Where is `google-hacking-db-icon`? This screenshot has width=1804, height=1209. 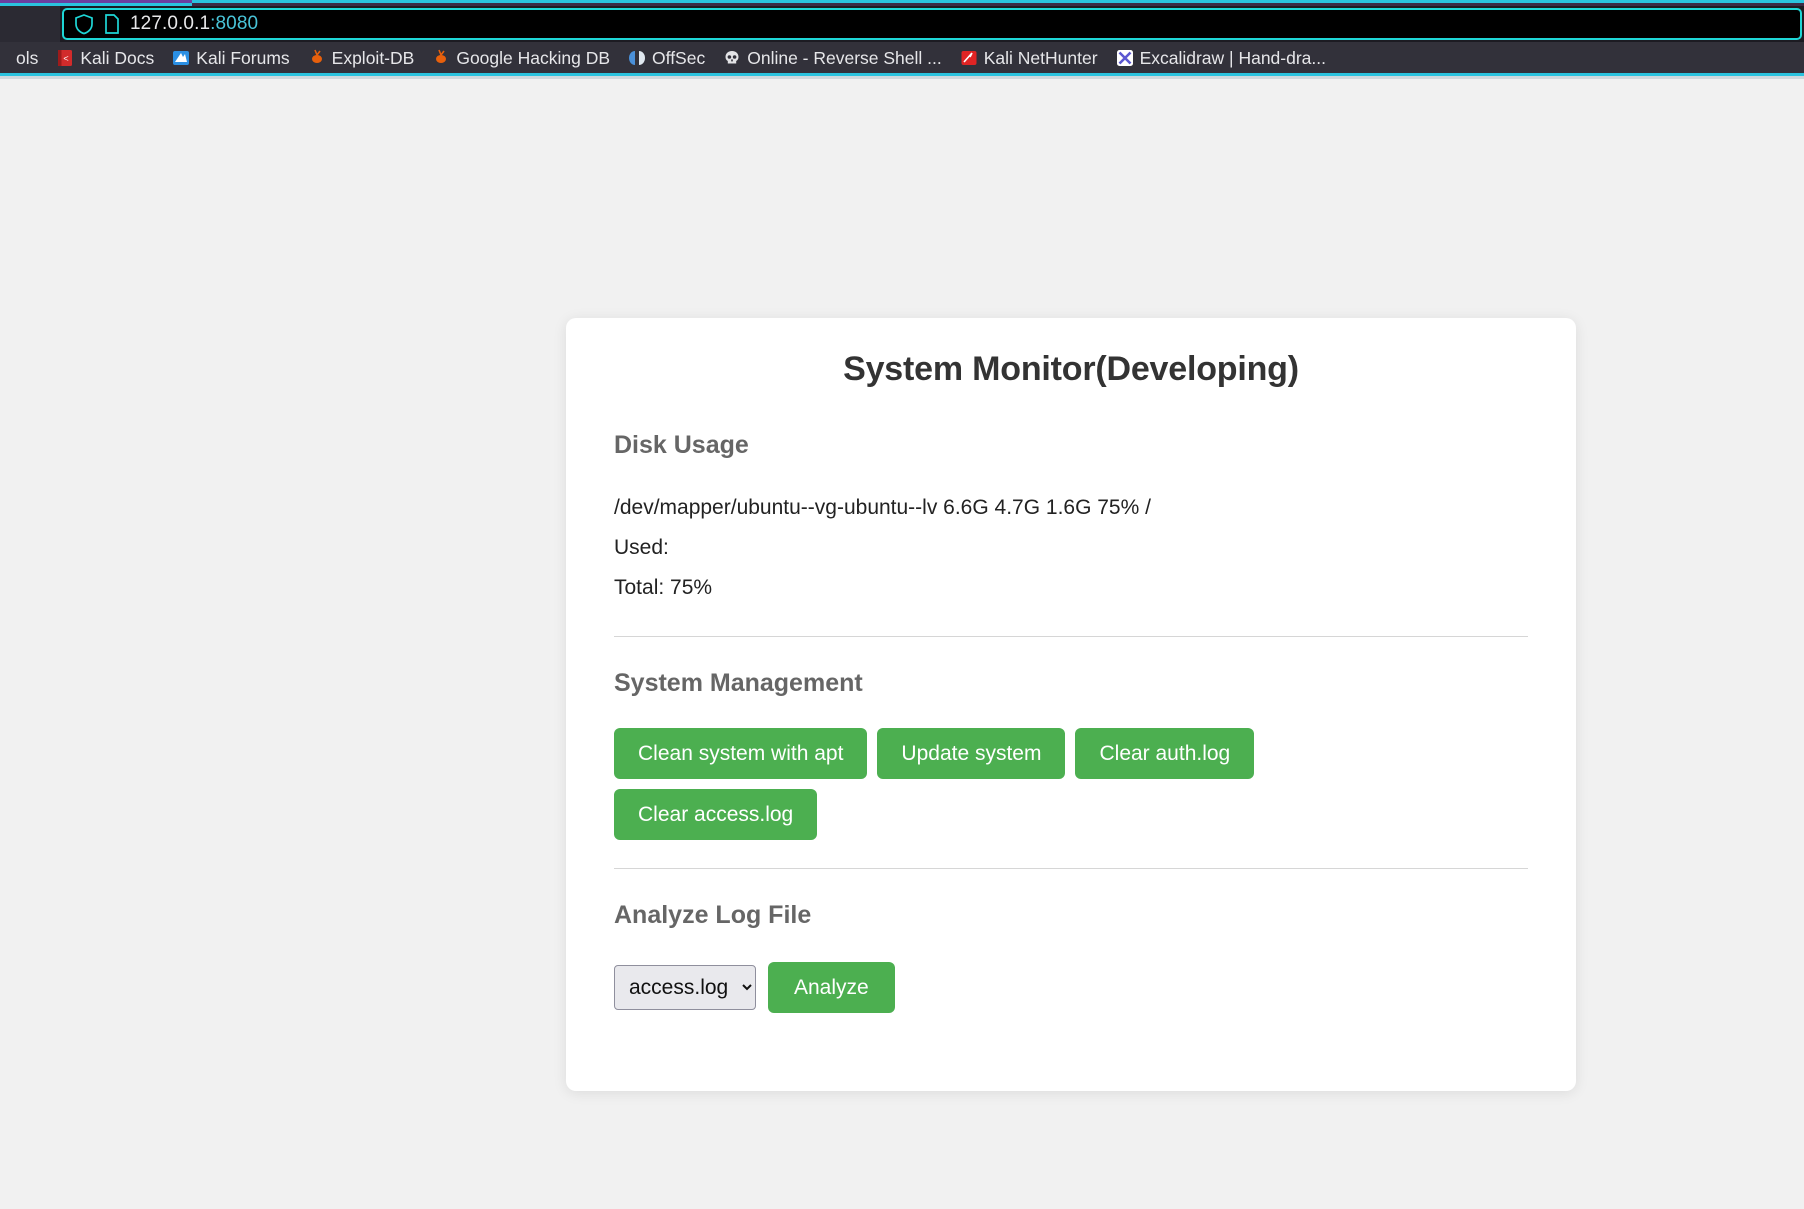 google-hacking-db-icon is located at coordinates (441, 58).